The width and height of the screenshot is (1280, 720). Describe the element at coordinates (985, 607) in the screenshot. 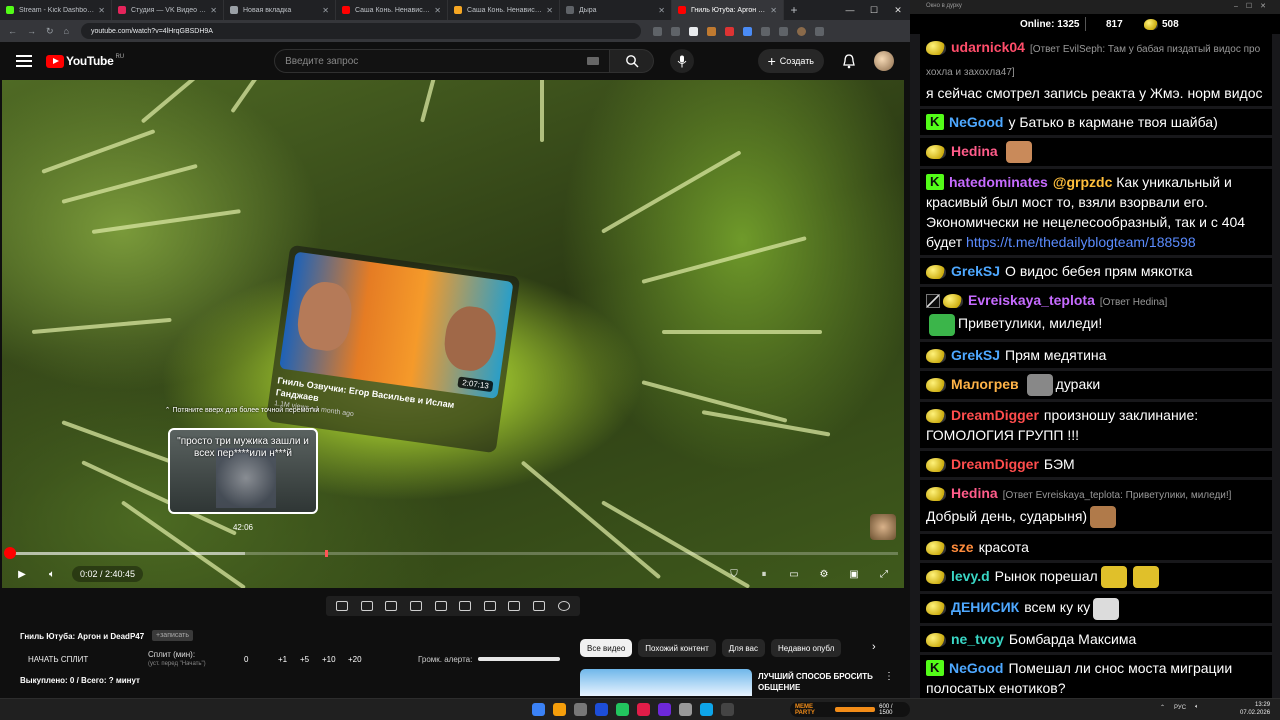

I see `chat-username: ДЕНИСИК` at that location.